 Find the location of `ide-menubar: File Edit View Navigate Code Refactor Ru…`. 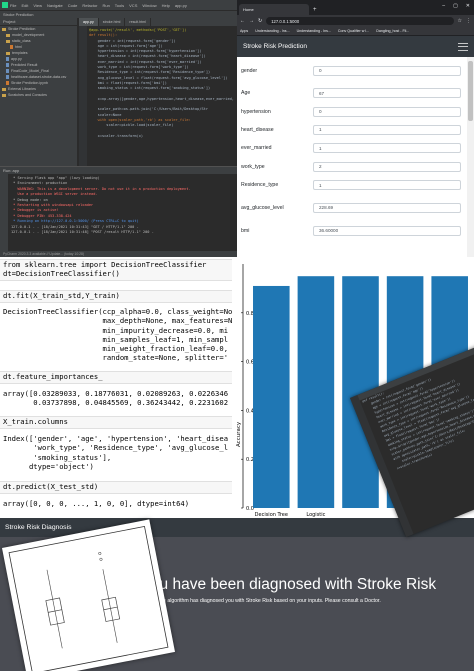

ide-menubar: File Edit View Navigate Code Refactor Ru… is located at coordinates (118, 5).